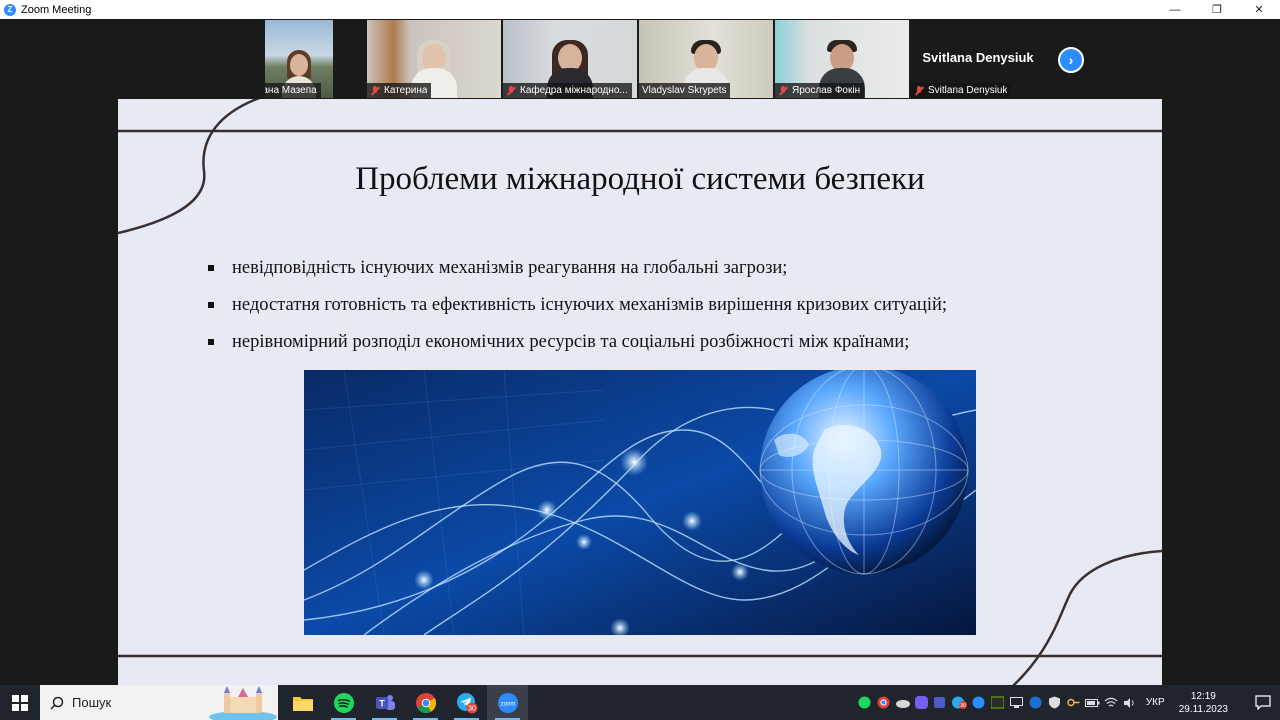  I want to click on windows-logo-icon, so click(20, 702).